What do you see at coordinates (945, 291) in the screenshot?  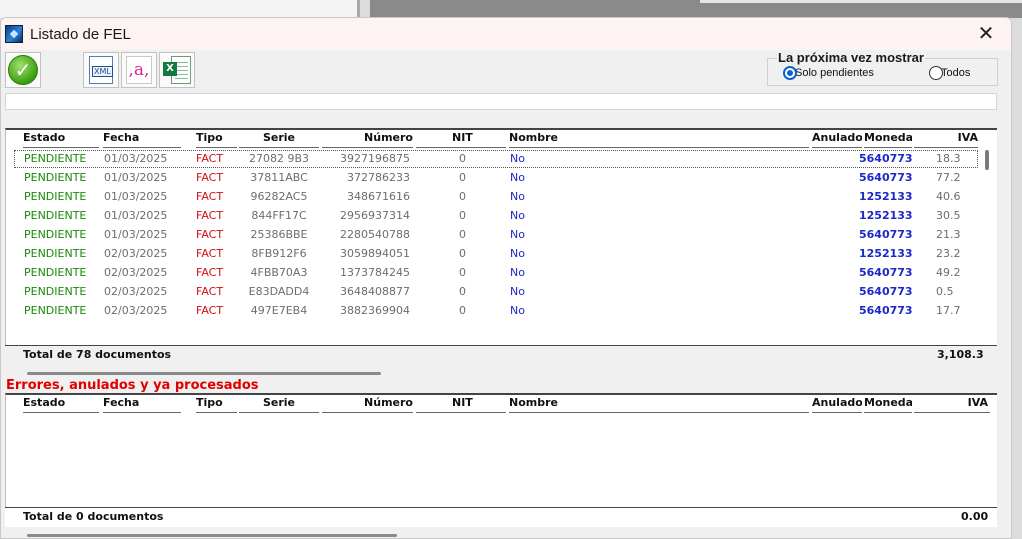 I see `cell-iva: 0.5` at bounding box center [945, 291].